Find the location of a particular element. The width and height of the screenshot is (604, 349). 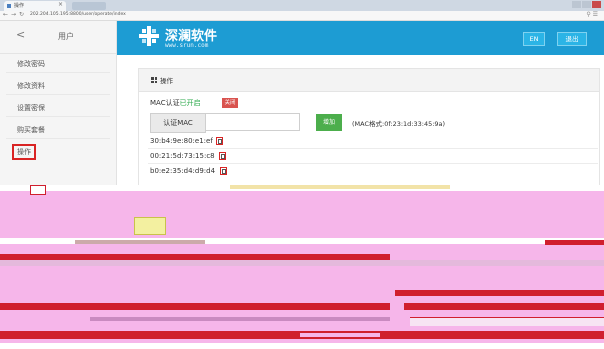

mac-auth-status: 已开启 is located at coordinates (190, 103).